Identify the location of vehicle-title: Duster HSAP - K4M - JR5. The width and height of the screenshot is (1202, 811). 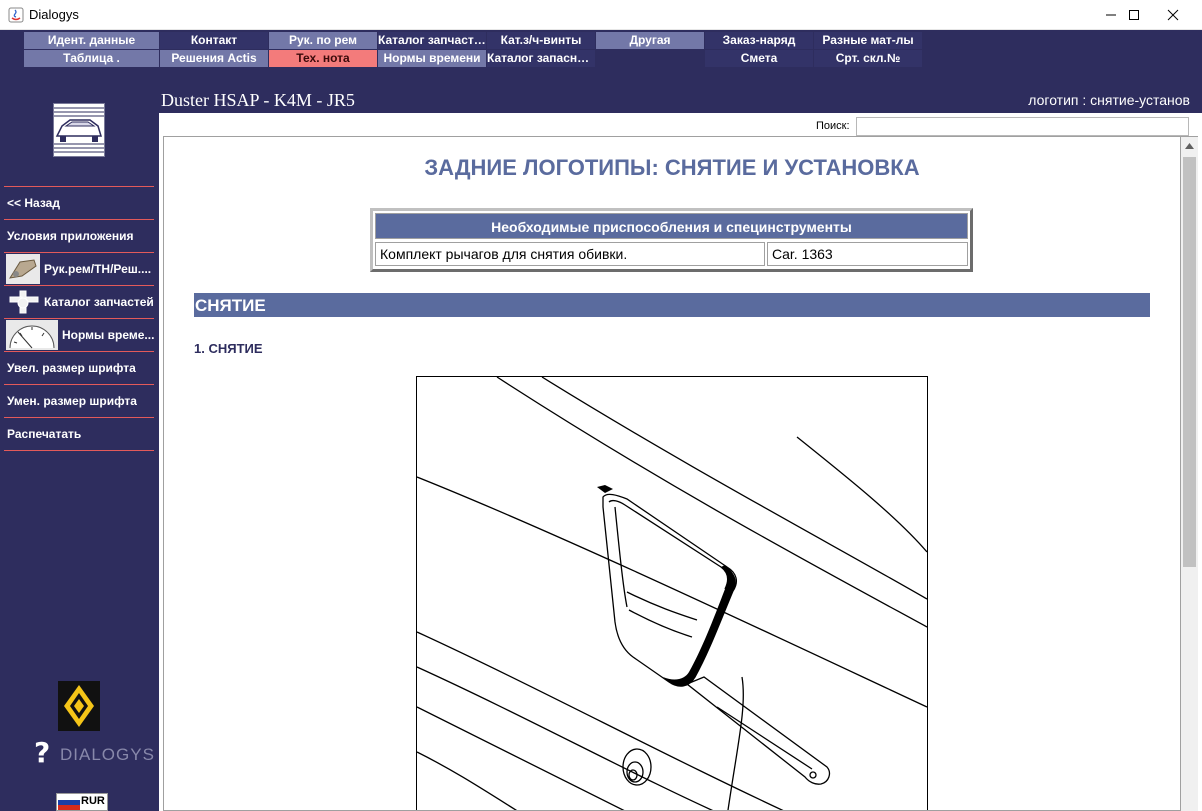
(258, 100).